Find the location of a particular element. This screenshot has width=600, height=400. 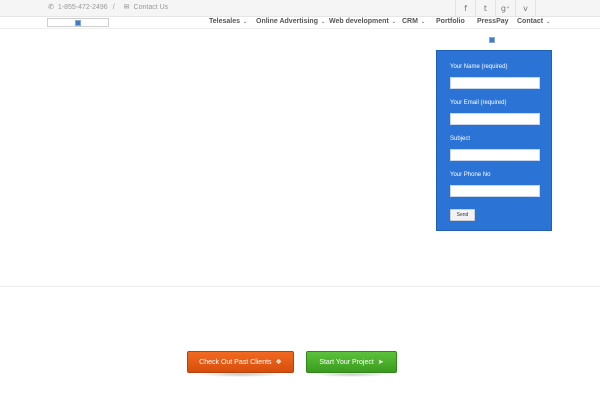

nav-item-telesales: Telesales ⌄ is located at coordinates (228, 21).